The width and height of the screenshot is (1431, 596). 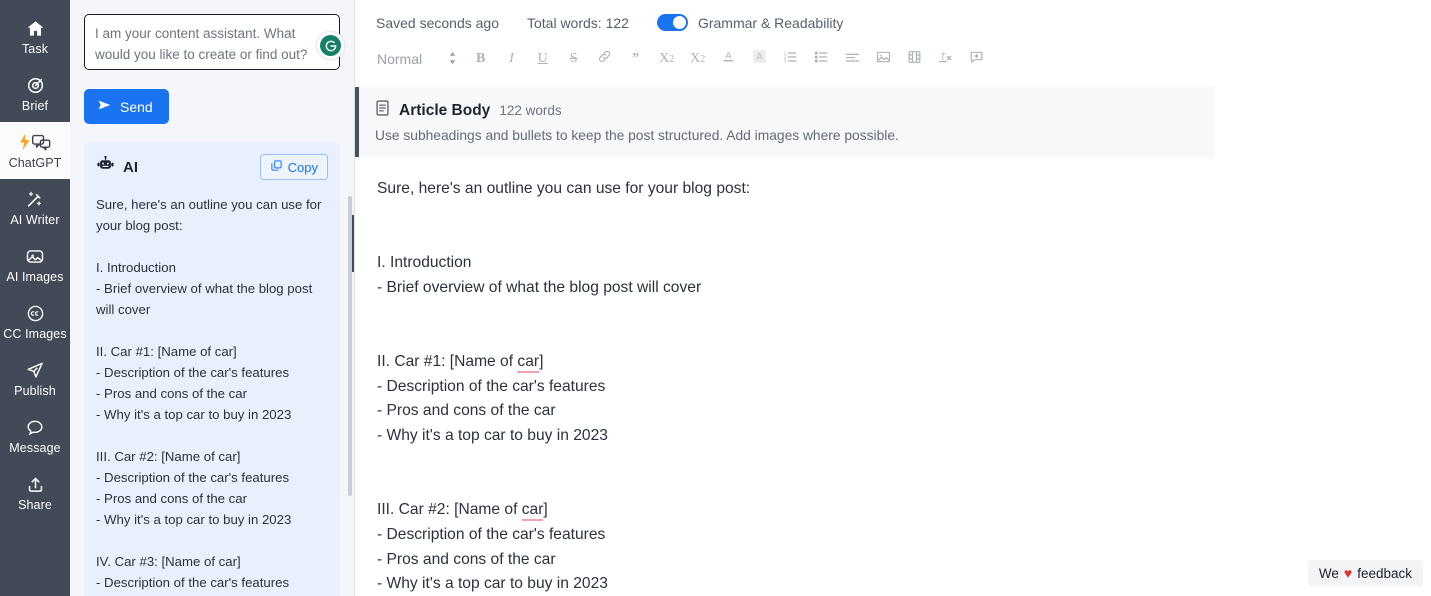 I want to click on magic-wand-icon, so click(x=35, y=199).